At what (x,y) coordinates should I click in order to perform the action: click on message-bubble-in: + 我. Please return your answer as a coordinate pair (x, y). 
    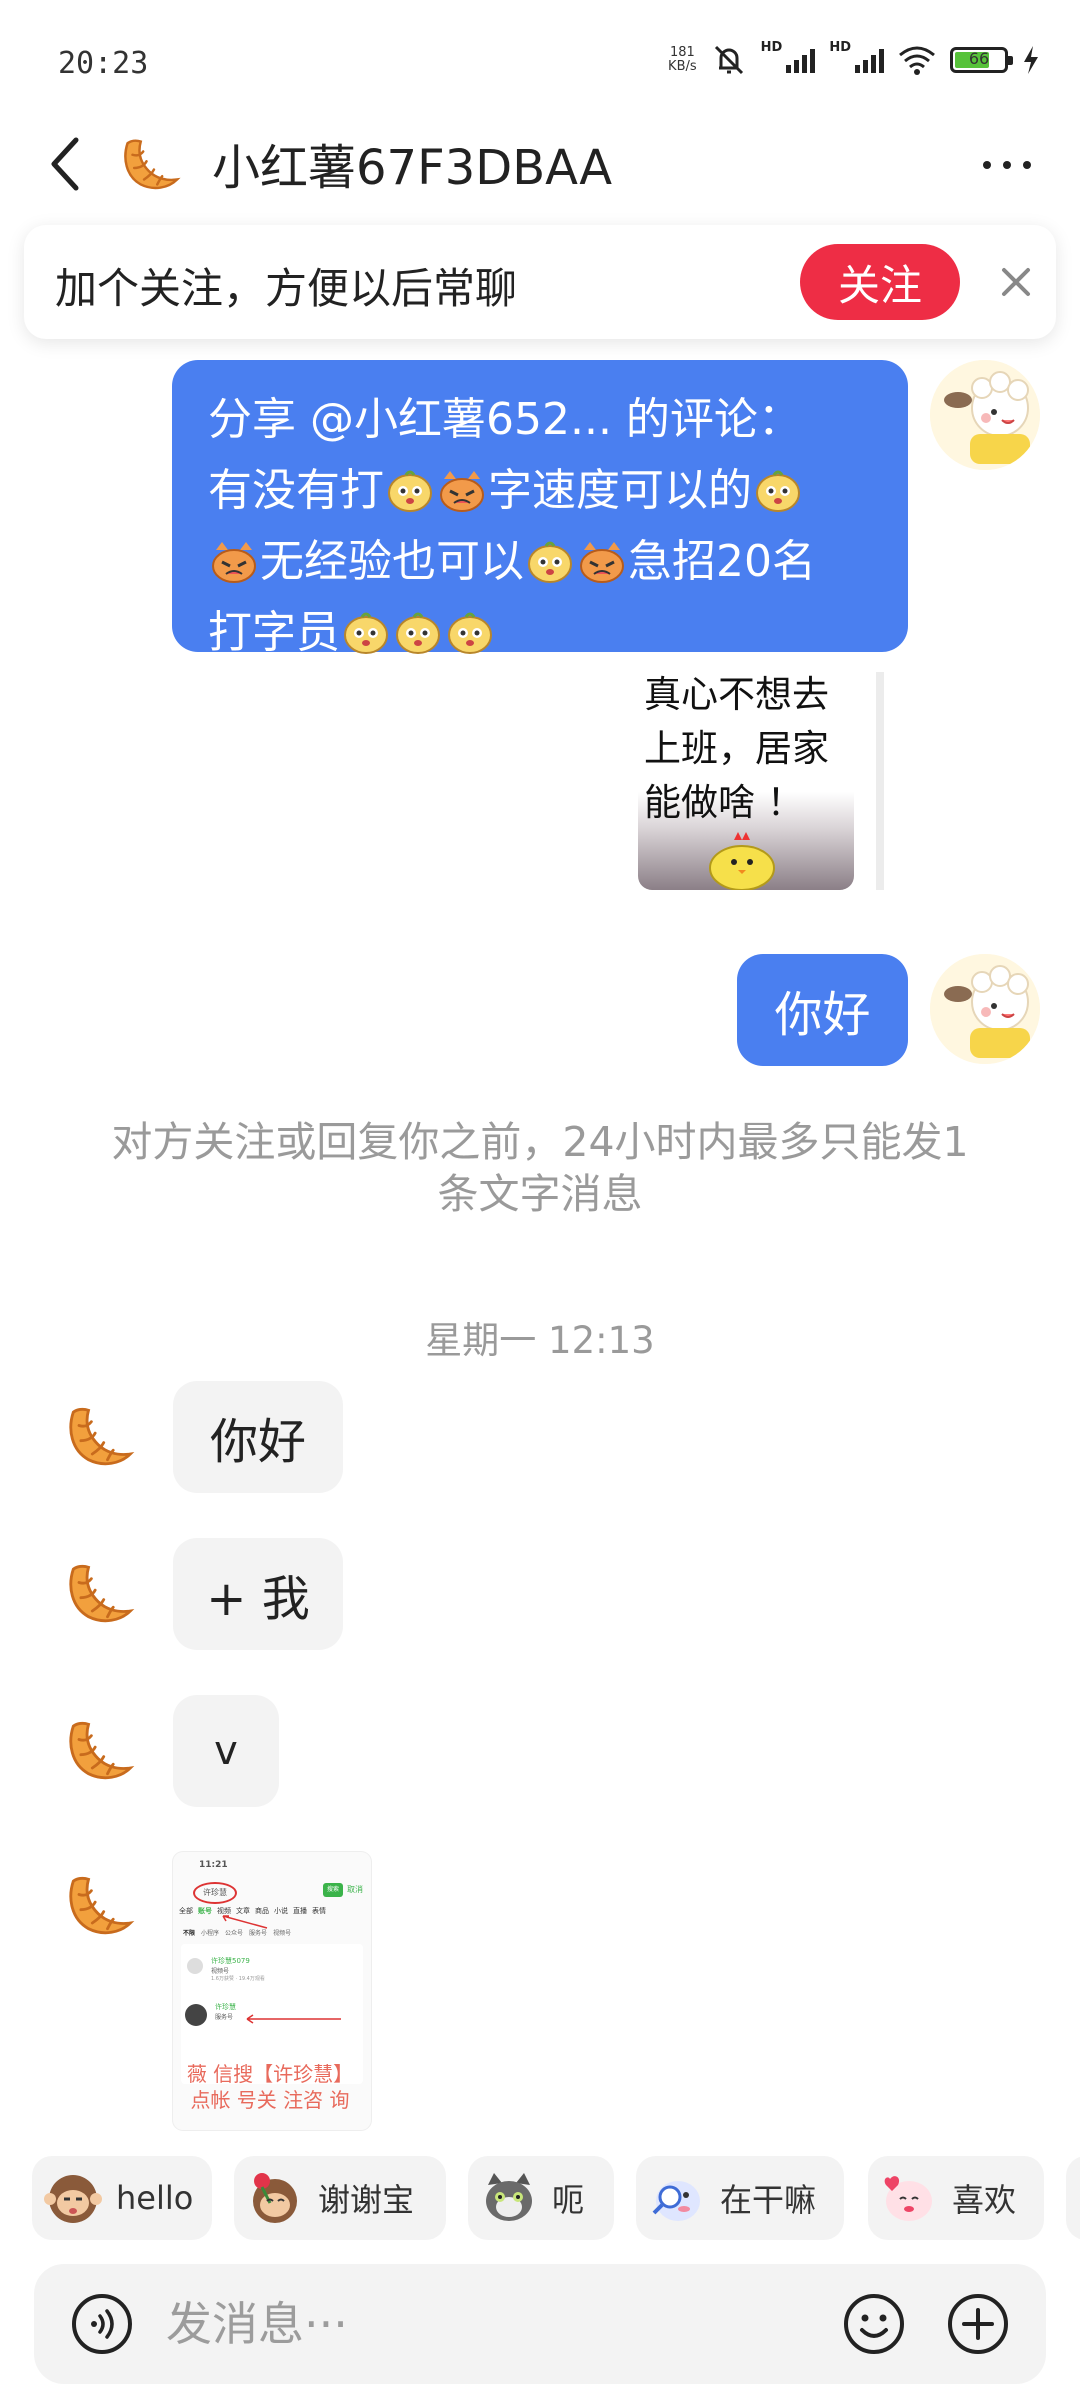
    Looking at the image, I should click on (258, 1594).